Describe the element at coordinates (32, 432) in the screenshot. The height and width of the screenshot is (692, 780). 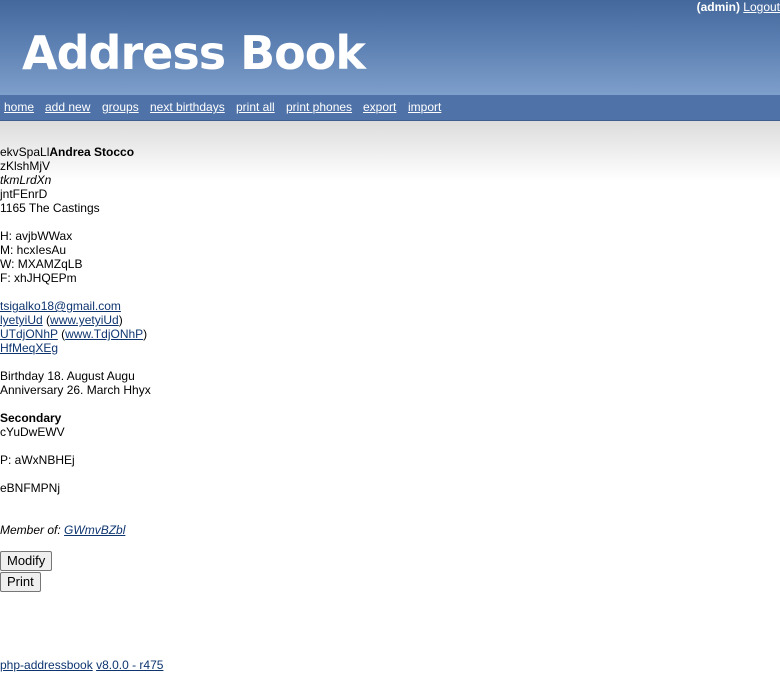
I see `secondary-address: cYuDwEWV` at that location.